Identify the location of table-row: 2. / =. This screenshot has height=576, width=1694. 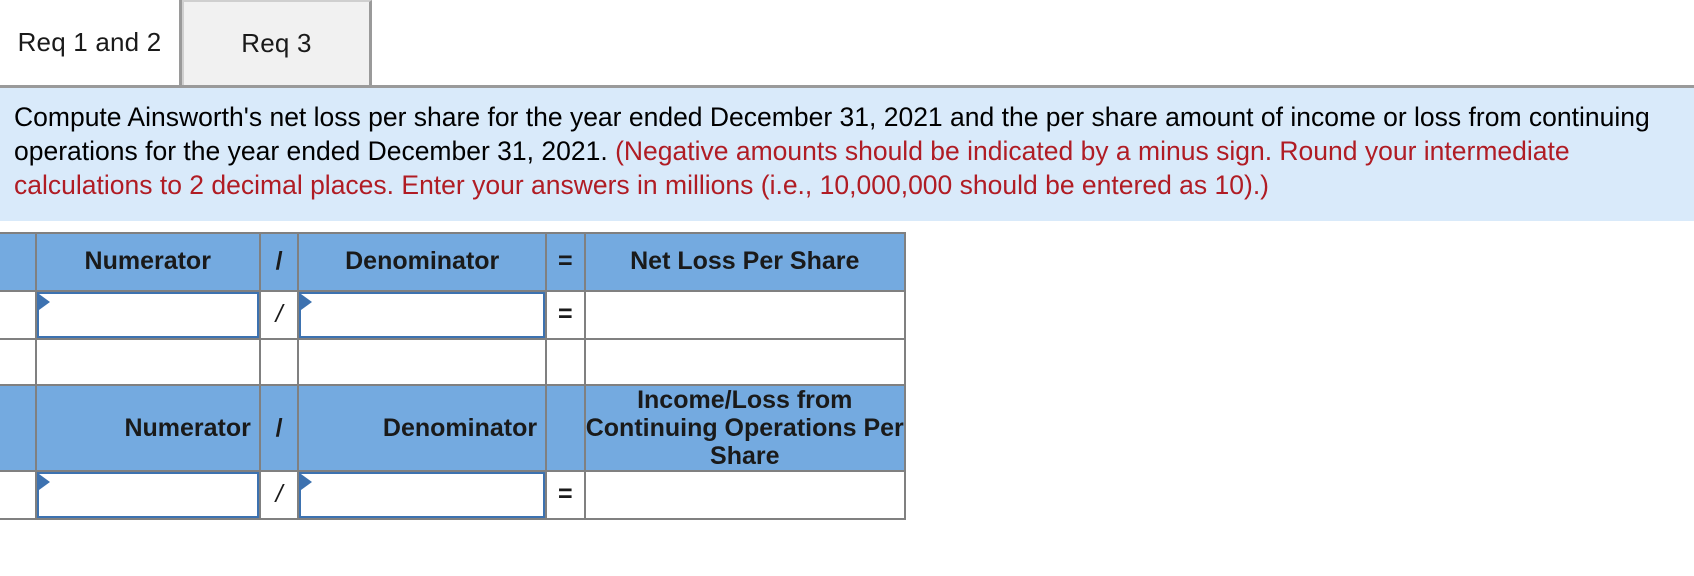
(453, 494).